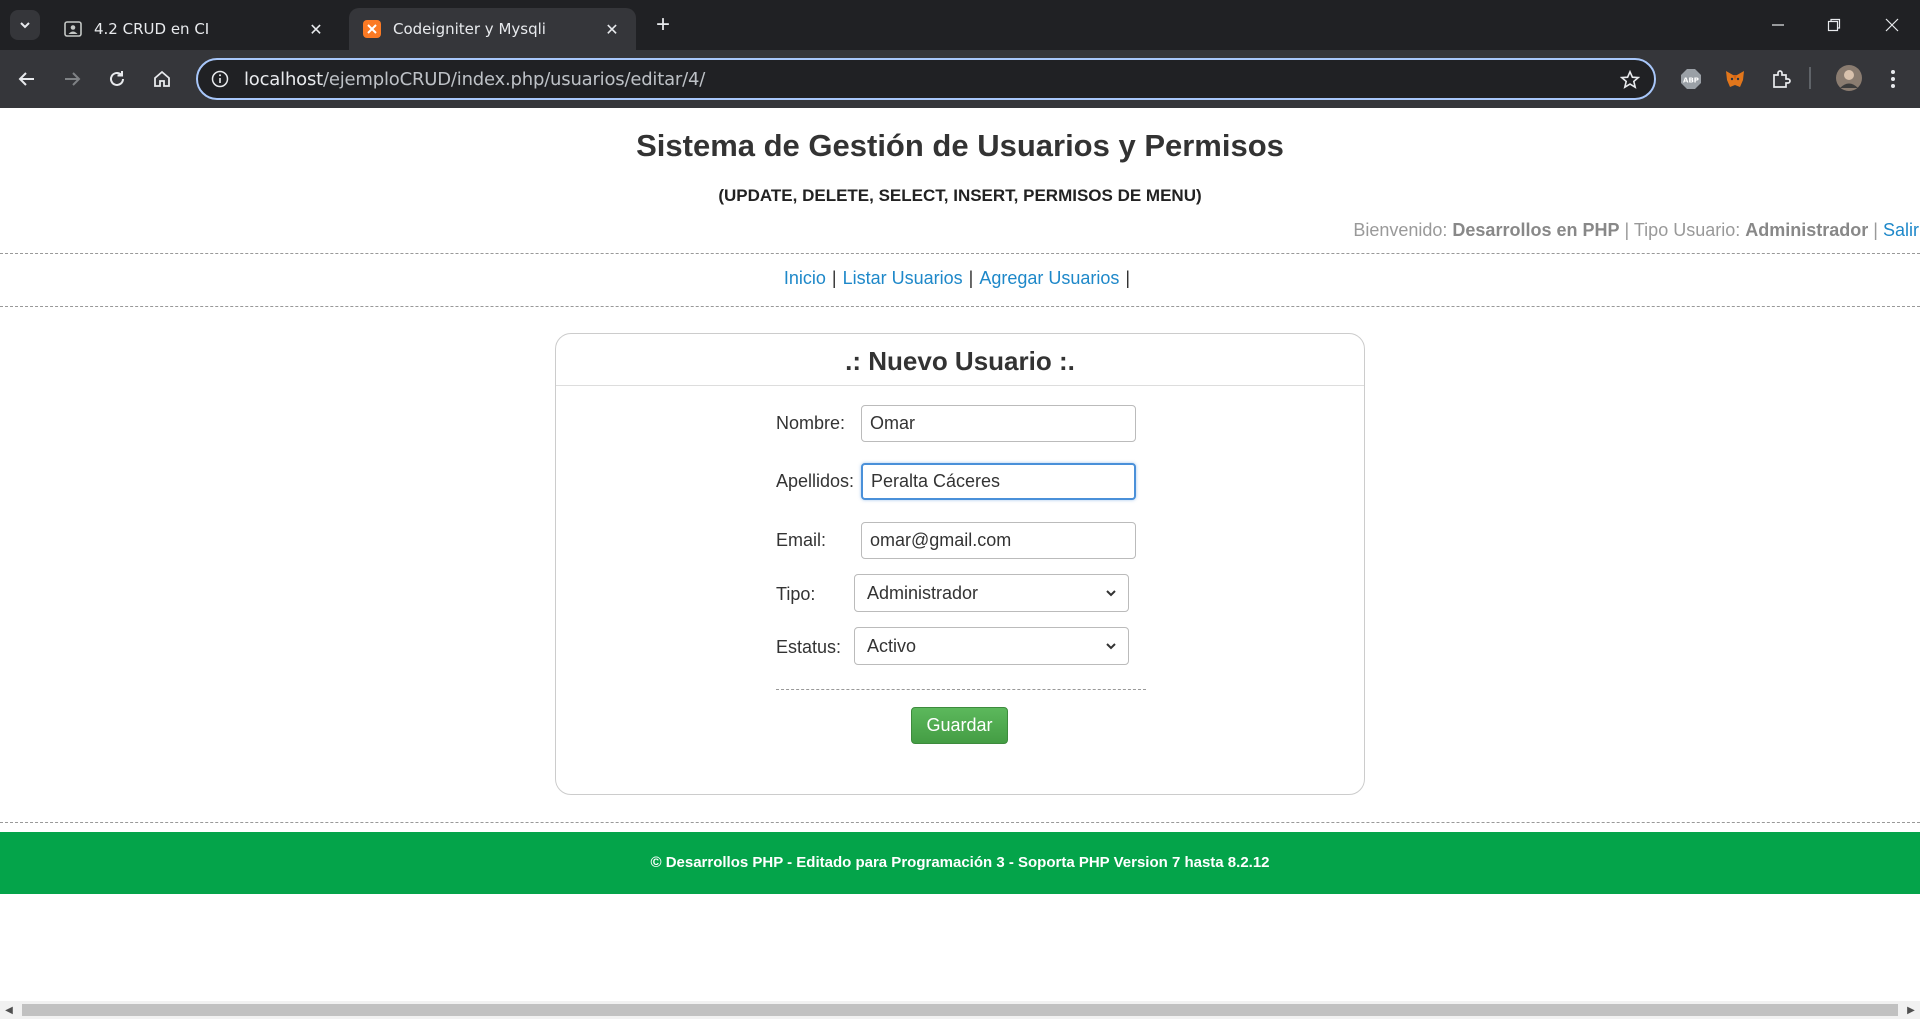 The height and width of the screenshot is (1019, 1920). What do you see at coordinates (998, 540) in the screenshot?
I see `email-input: omar@gmail.com` at bounding box center [998, 540].